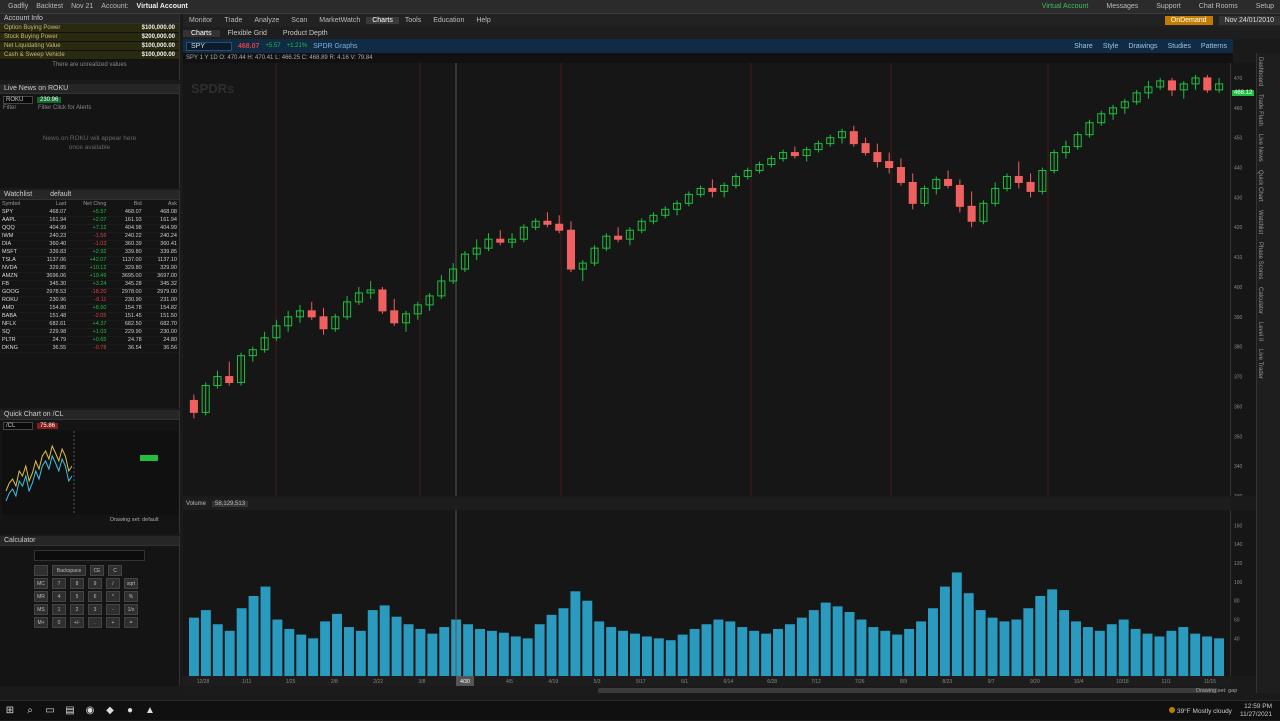 The image size is (1280, 721). What do you see at coordinates (131, 609) in the screenshot?
I see `calc-key-button: 1/x` at bounding box center [131, 609].